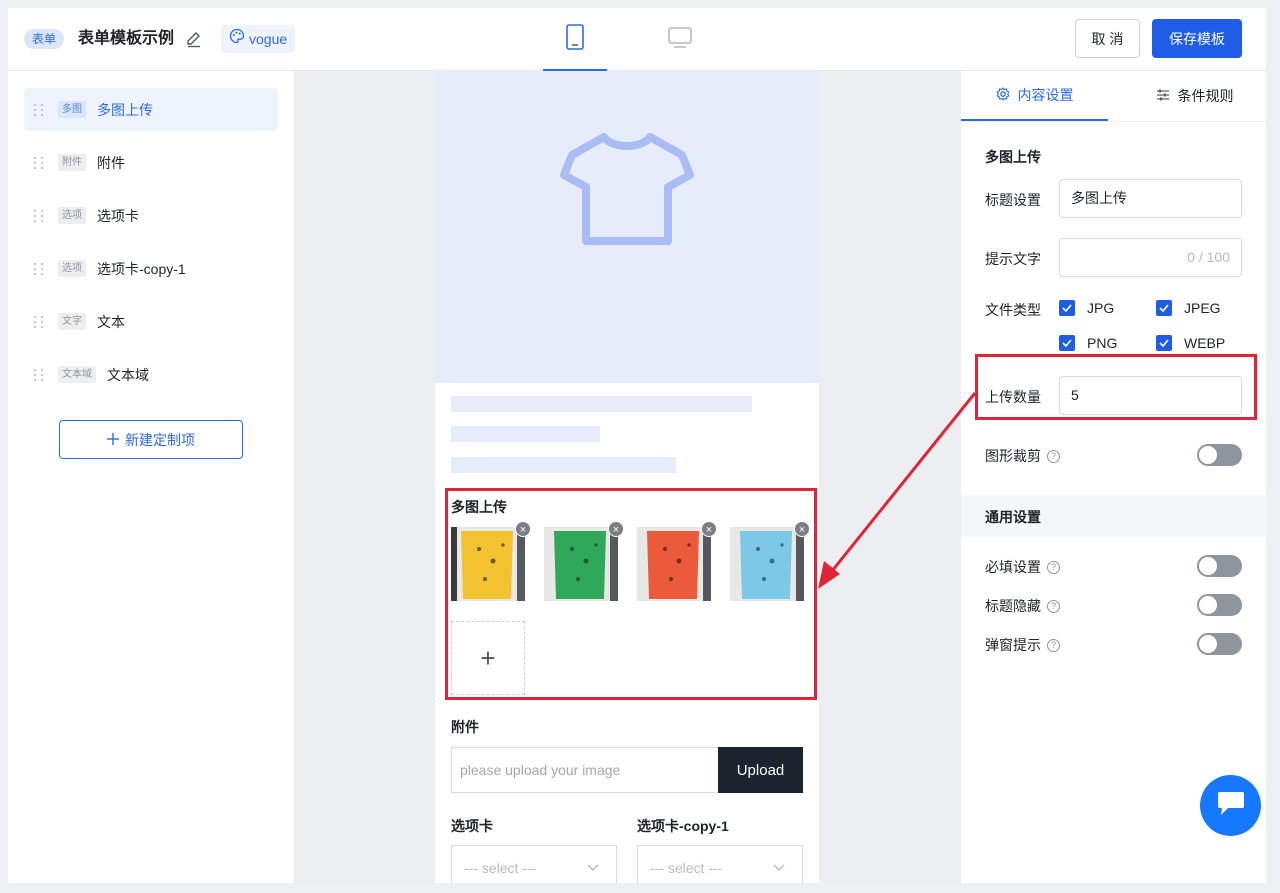  What do you see at coordinates (1113, 516) in the screenshot?
I see `general-settings-header: 通用设置` at bounding box center [1113, 516].